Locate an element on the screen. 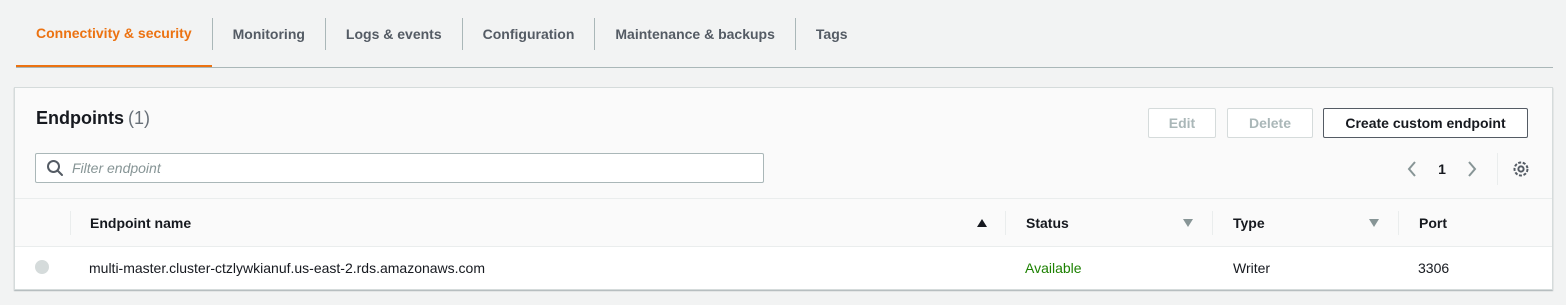 Image resolution: width=1566 pixels, height=305 pixels. search-icon is located at coordinates (55, 168).